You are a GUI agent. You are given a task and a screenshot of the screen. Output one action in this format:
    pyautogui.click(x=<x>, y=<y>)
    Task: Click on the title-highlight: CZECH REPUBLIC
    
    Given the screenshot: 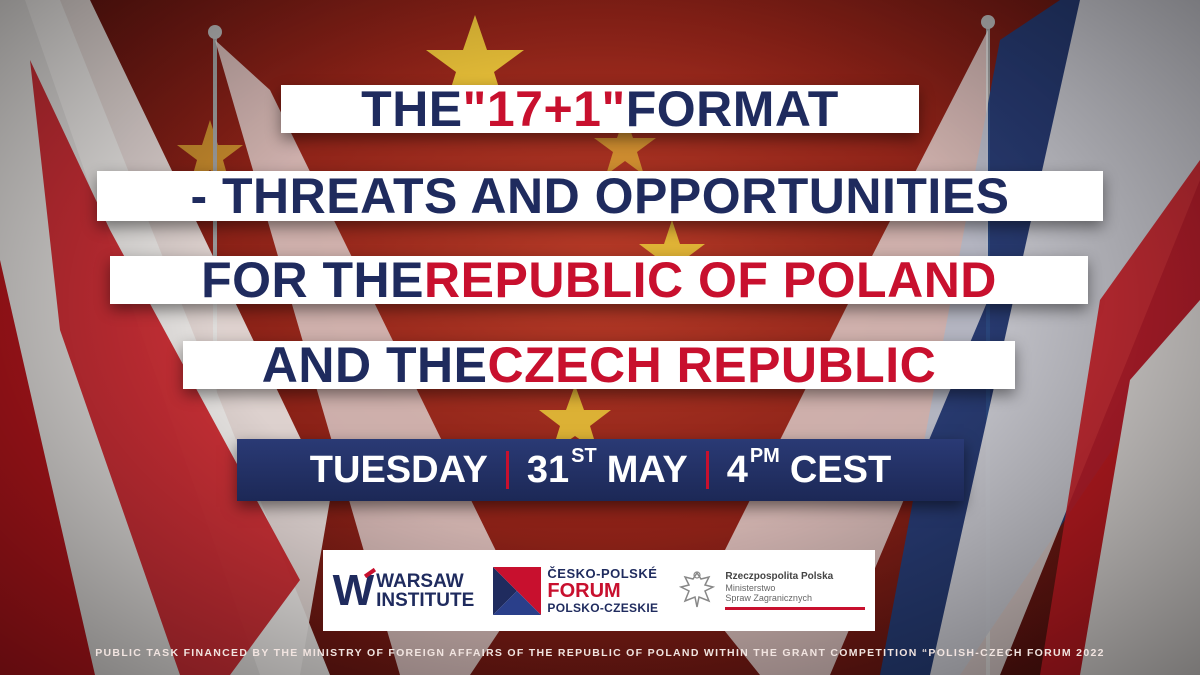 What is the action you would take?
    pyautogui.click(x=712, y=365)
    